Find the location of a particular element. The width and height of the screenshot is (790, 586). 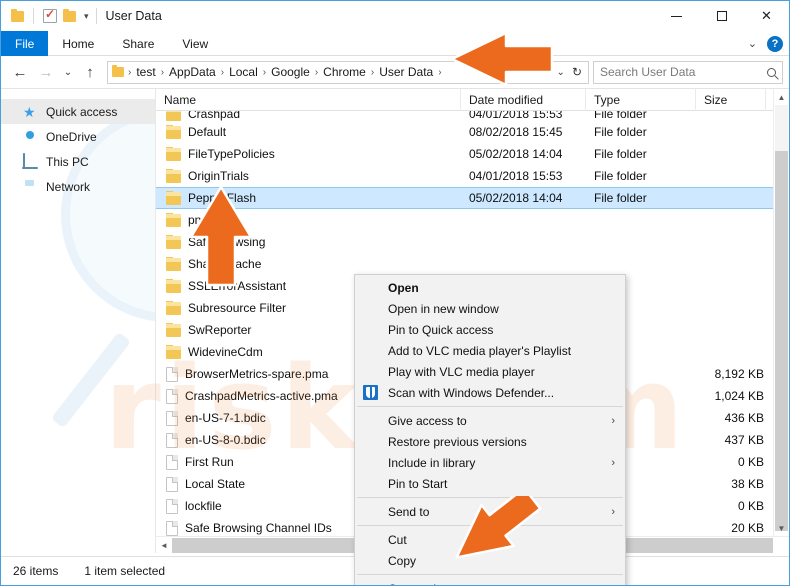

table-row: ShaderCache is located at coordinates (472, 264).